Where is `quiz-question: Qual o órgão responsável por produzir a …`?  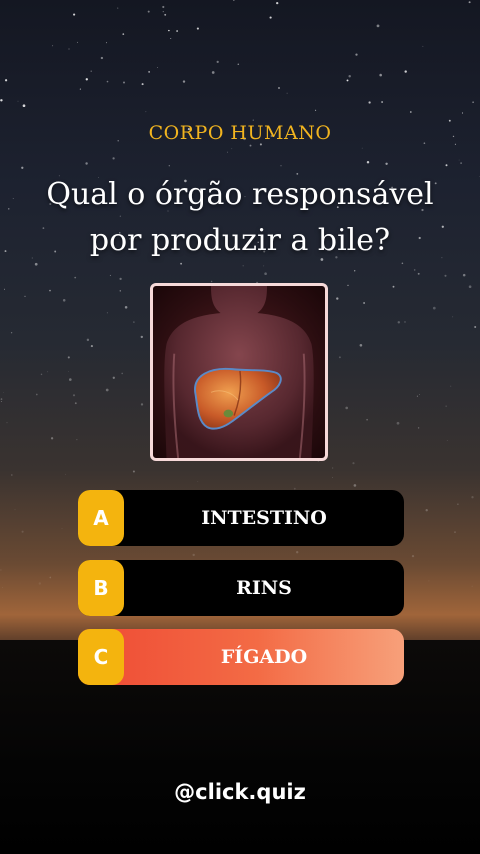
quiz-question: Qual o órgão responsável por produzir a … is located at coordinates (240, 218).